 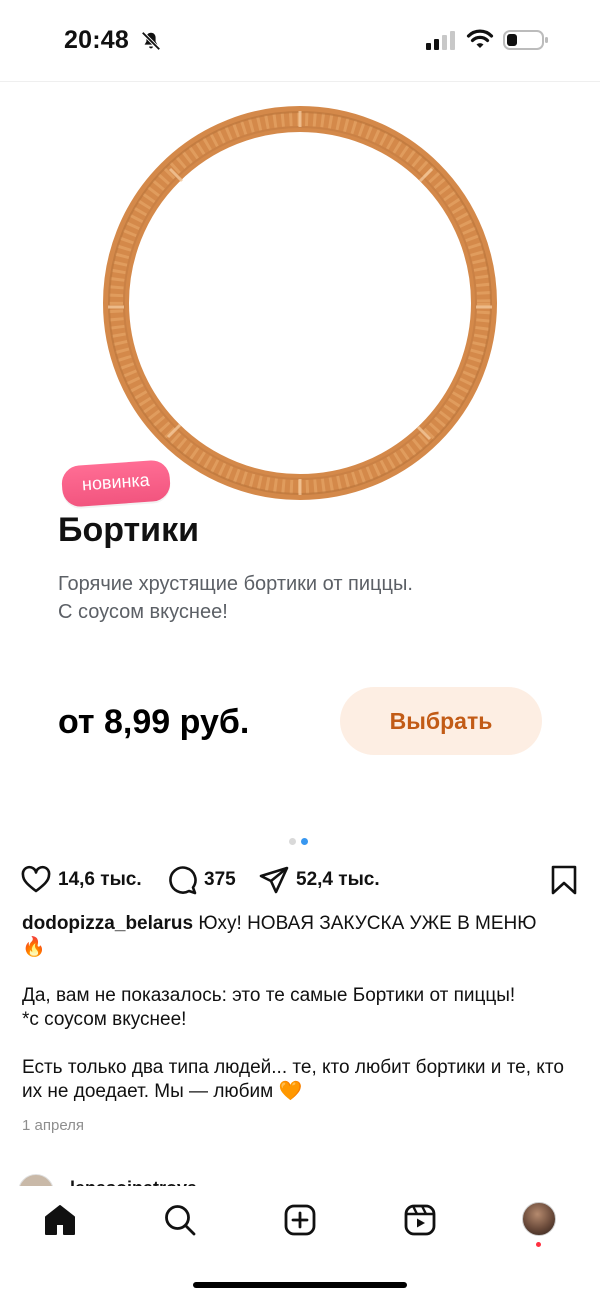 What do you see at coordinates (34, 947) in the screenshot?
I see `fire-emoji: 🔥` at bounding box center [34, 947].